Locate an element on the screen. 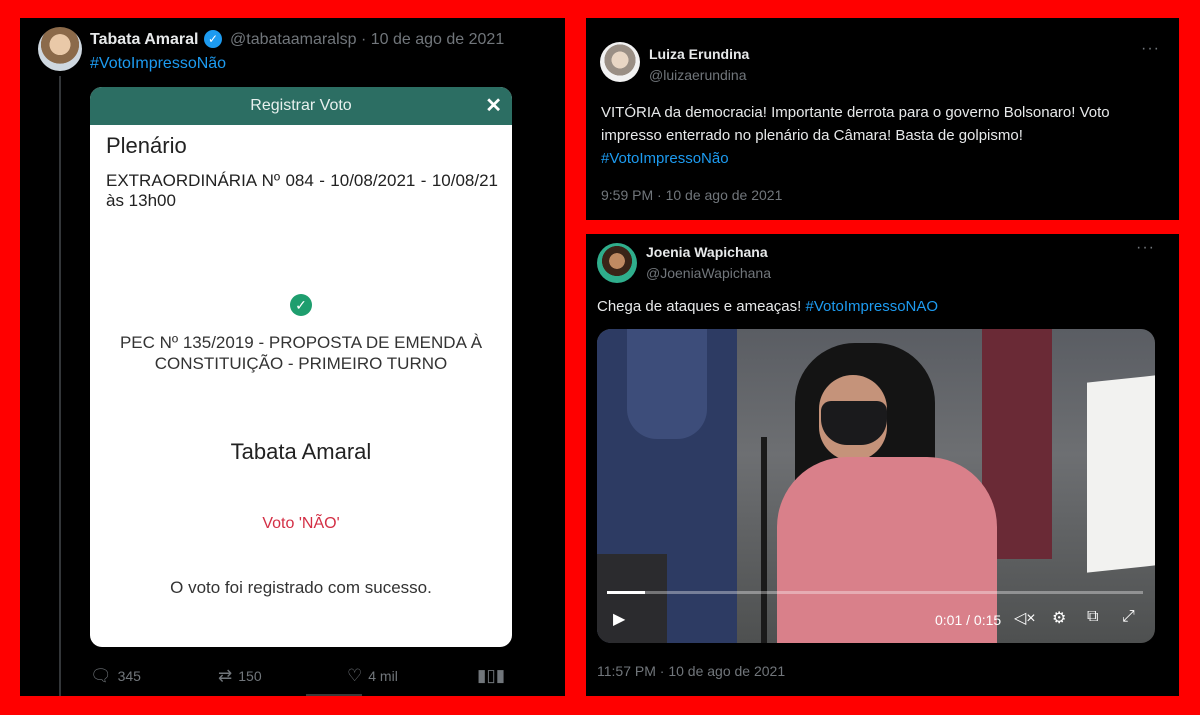 The width and height of the screenshot is (1200, 715). tweet-timestamp: 11:57 PM · 10 de ago de 2021 is located at coordinates (691, 671).